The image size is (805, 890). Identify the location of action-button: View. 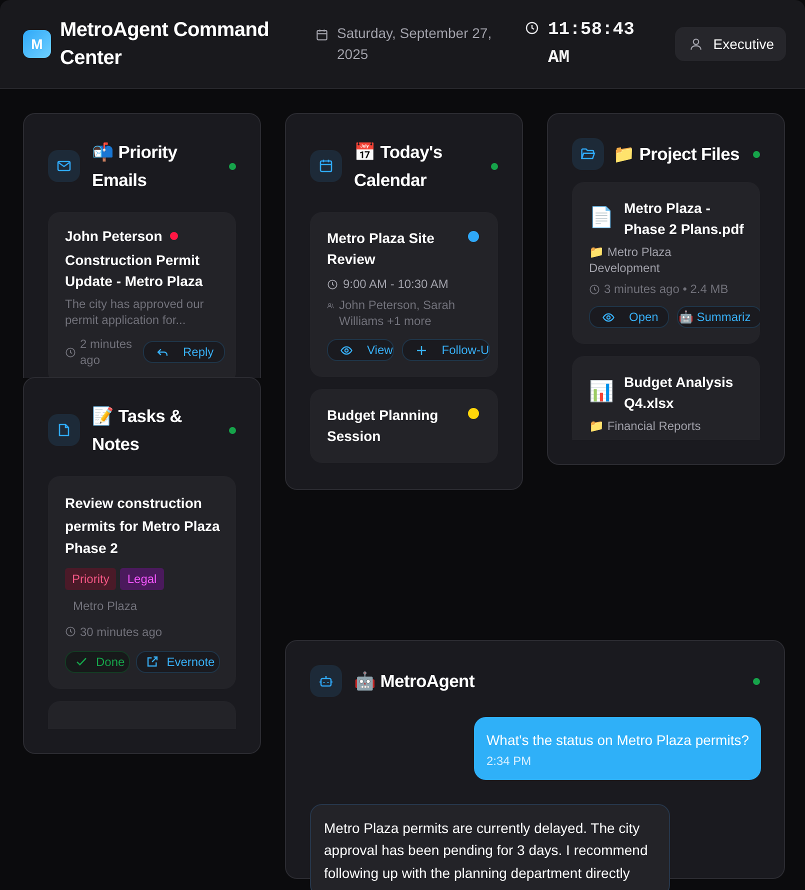
(360, 350).